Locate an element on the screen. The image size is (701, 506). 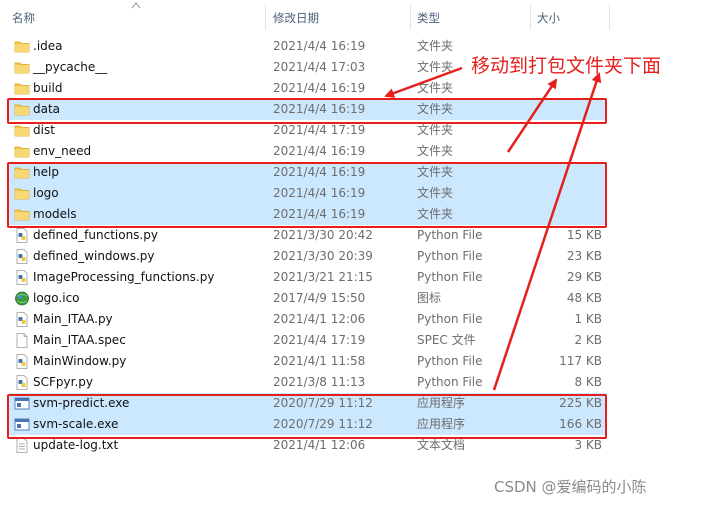
file-size: 1 KB is located at coordinates (588, 319).